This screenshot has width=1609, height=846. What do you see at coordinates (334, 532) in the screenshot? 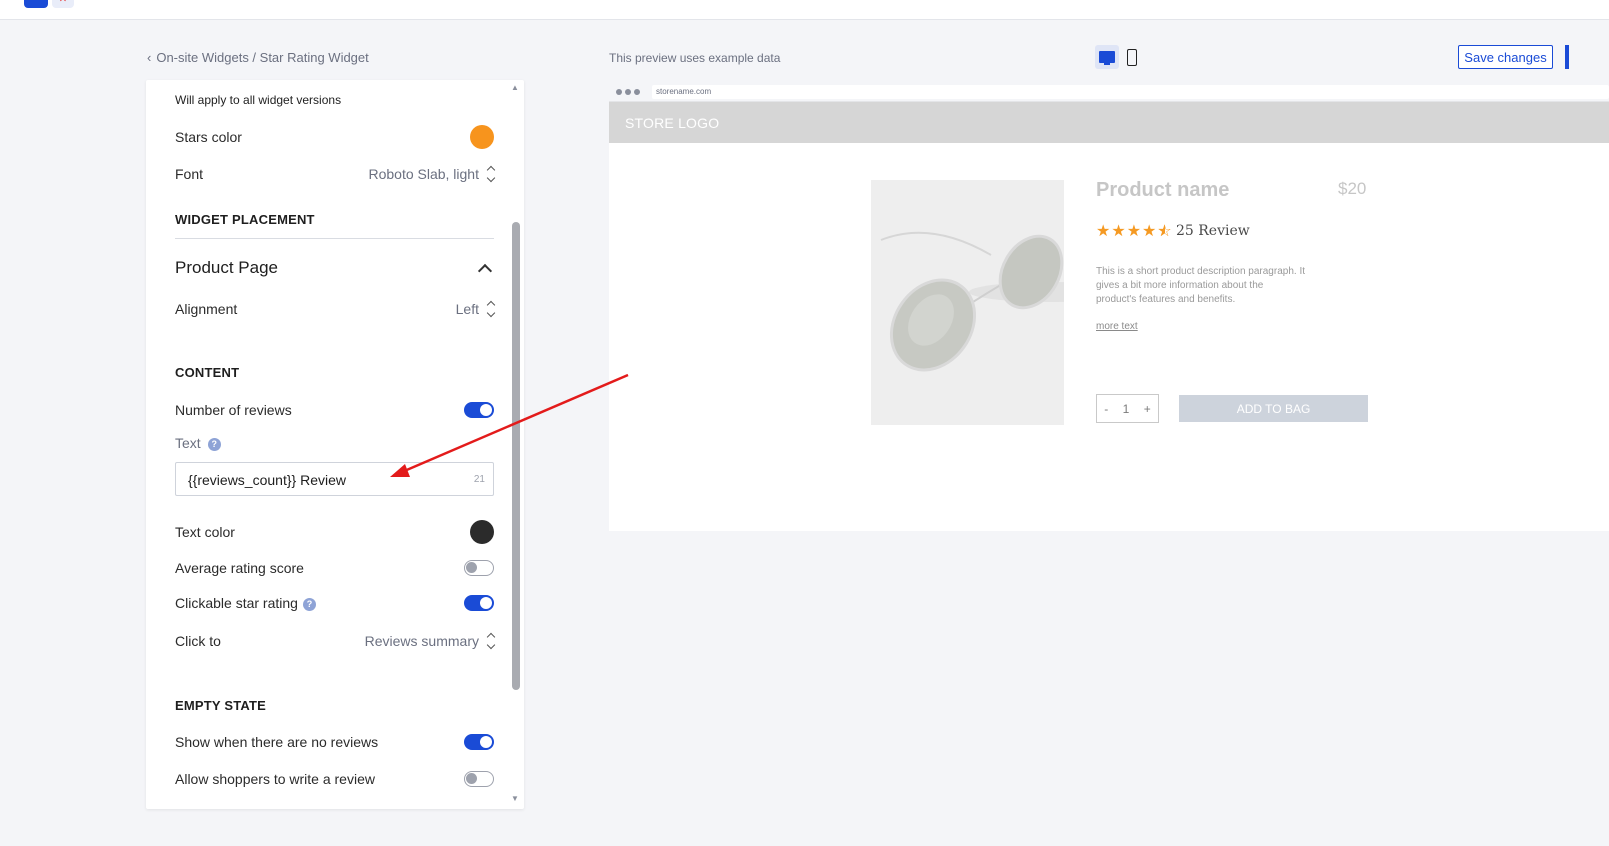
I see `text-color-row: Text color` at bounding box center [334, 532].